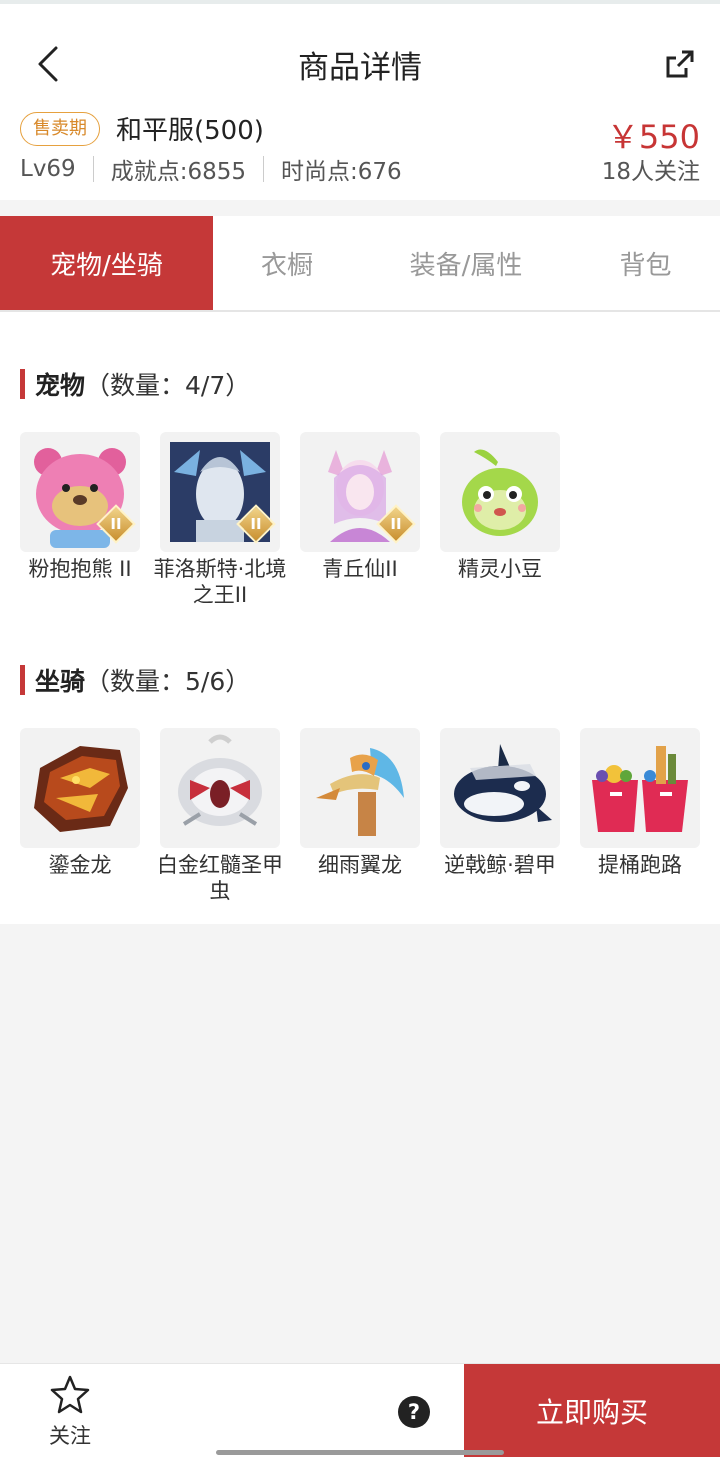 Image resolution: width=720 pixels, height=1457 pixels. Describe the element at coordinates (414, 1412) in the screenshot. I see `help-icon: ?` at that location.